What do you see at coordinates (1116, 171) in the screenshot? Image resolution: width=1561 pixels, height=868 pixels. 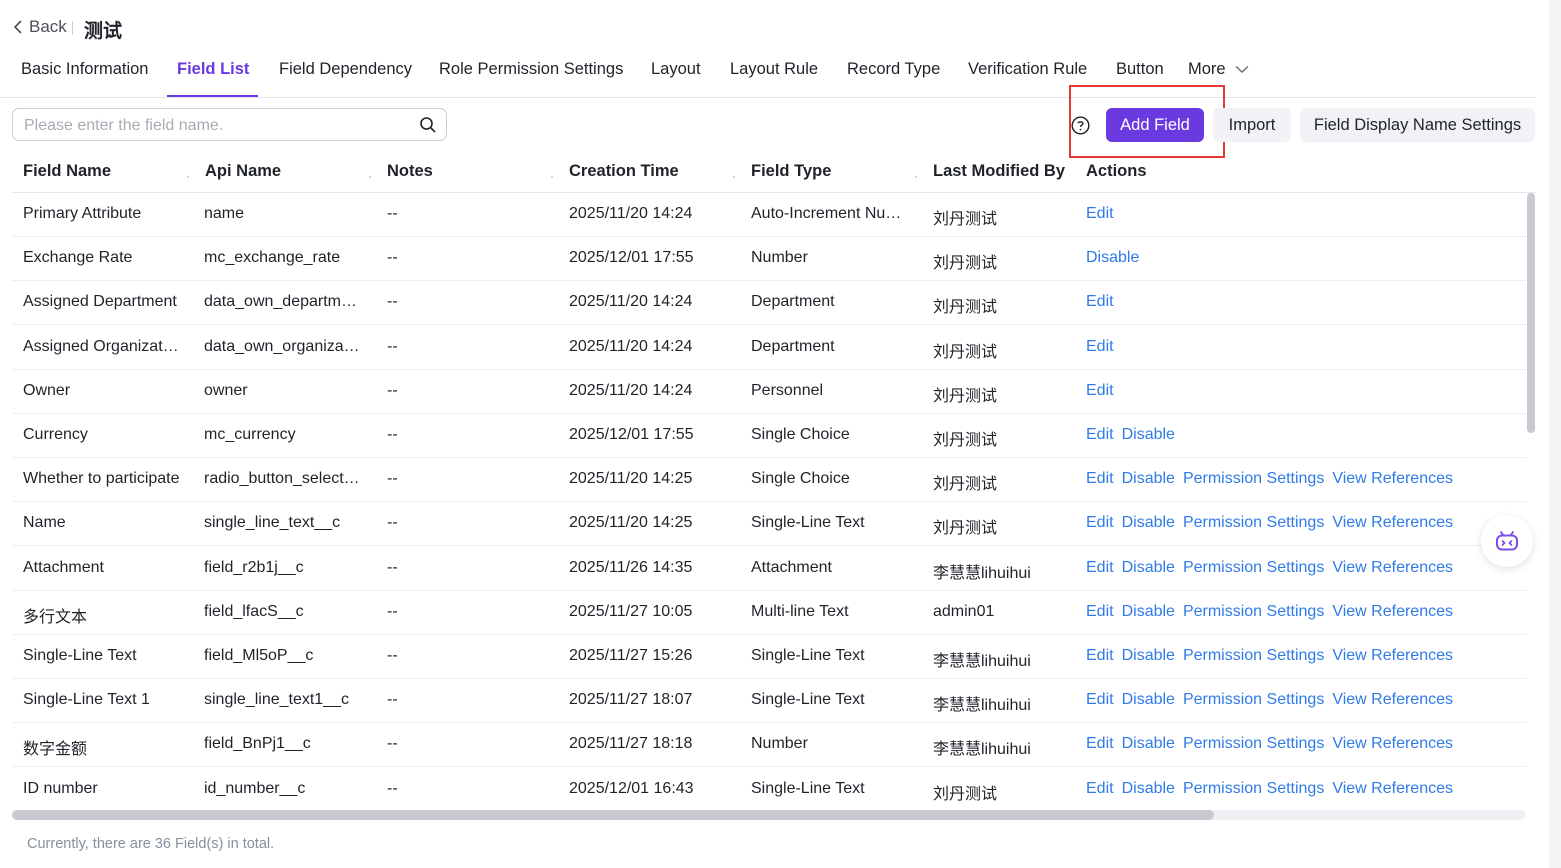 I see `column-header-actions: Actions` at bounding box center [1116, 171].